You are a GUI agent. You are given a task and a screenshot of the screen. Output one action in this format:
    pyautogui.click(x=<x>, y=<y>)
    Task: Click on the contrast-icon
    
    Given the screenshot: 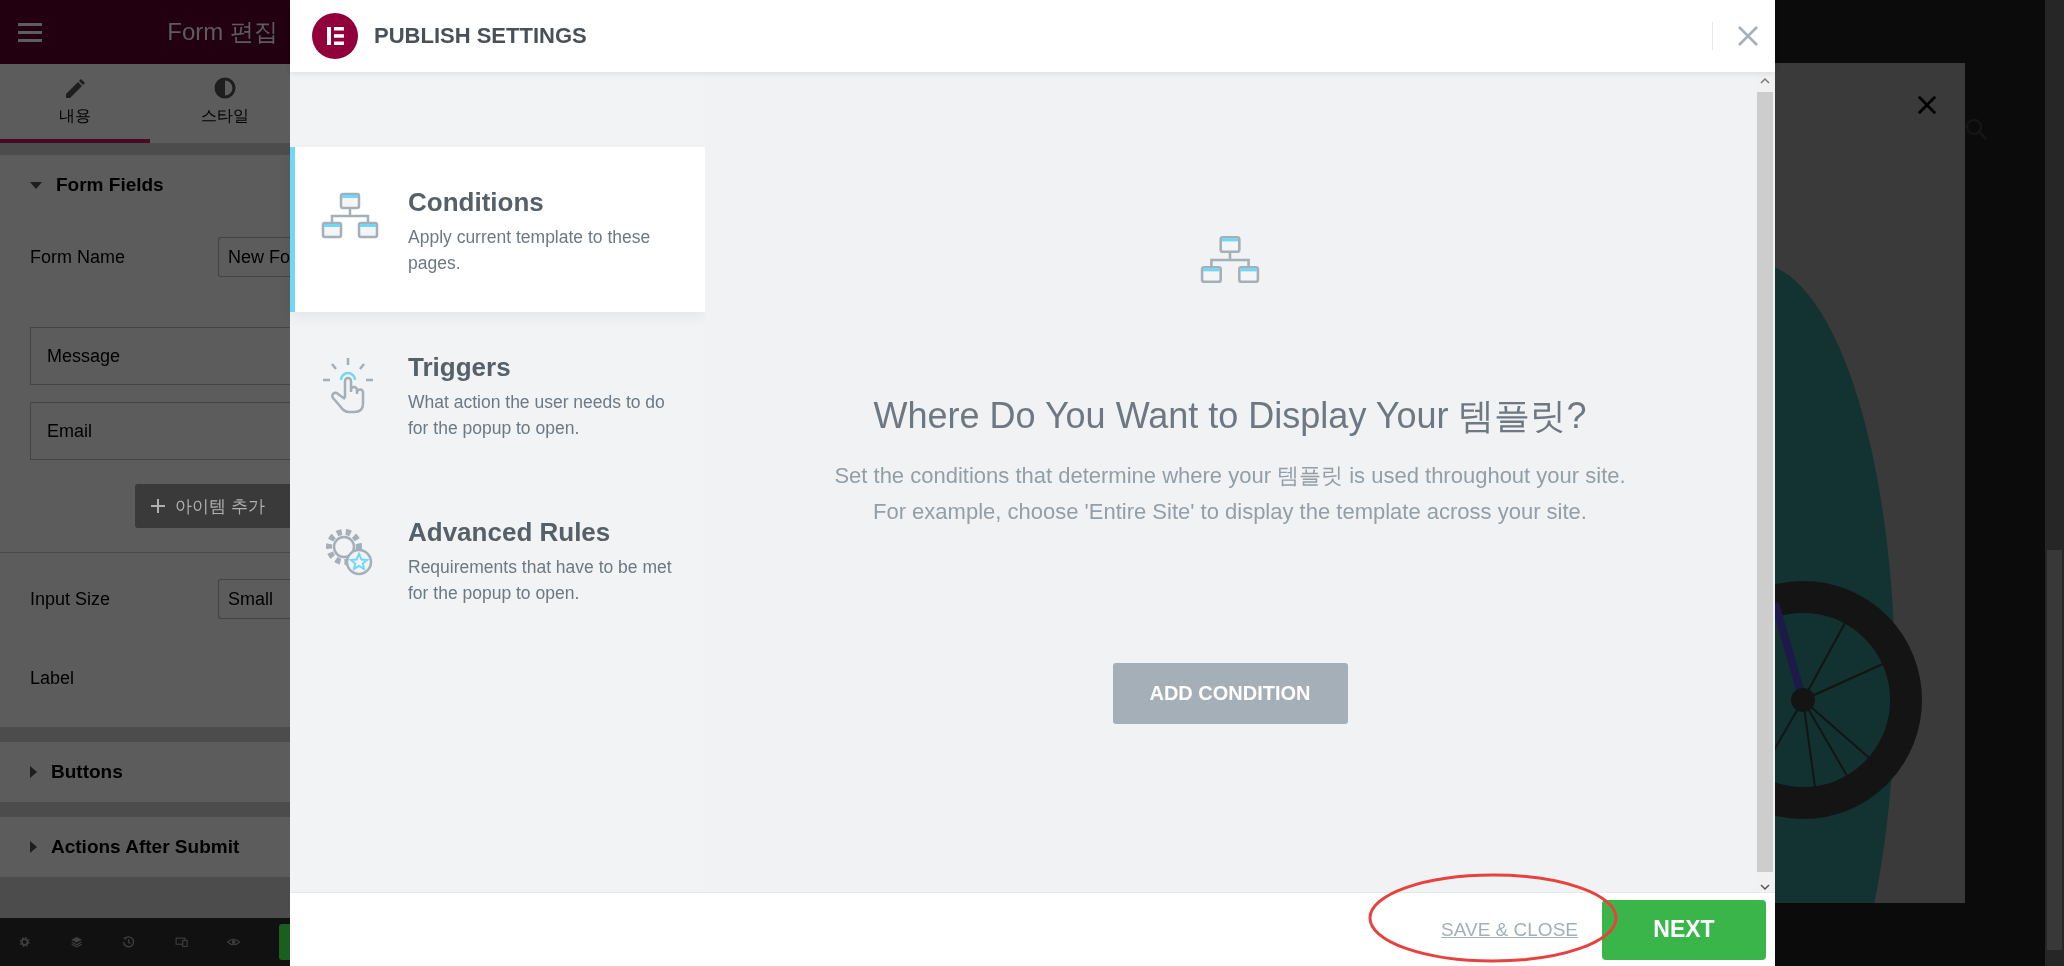 What is the action you would take?
    pyautogui.click(x=225, y=88)
    